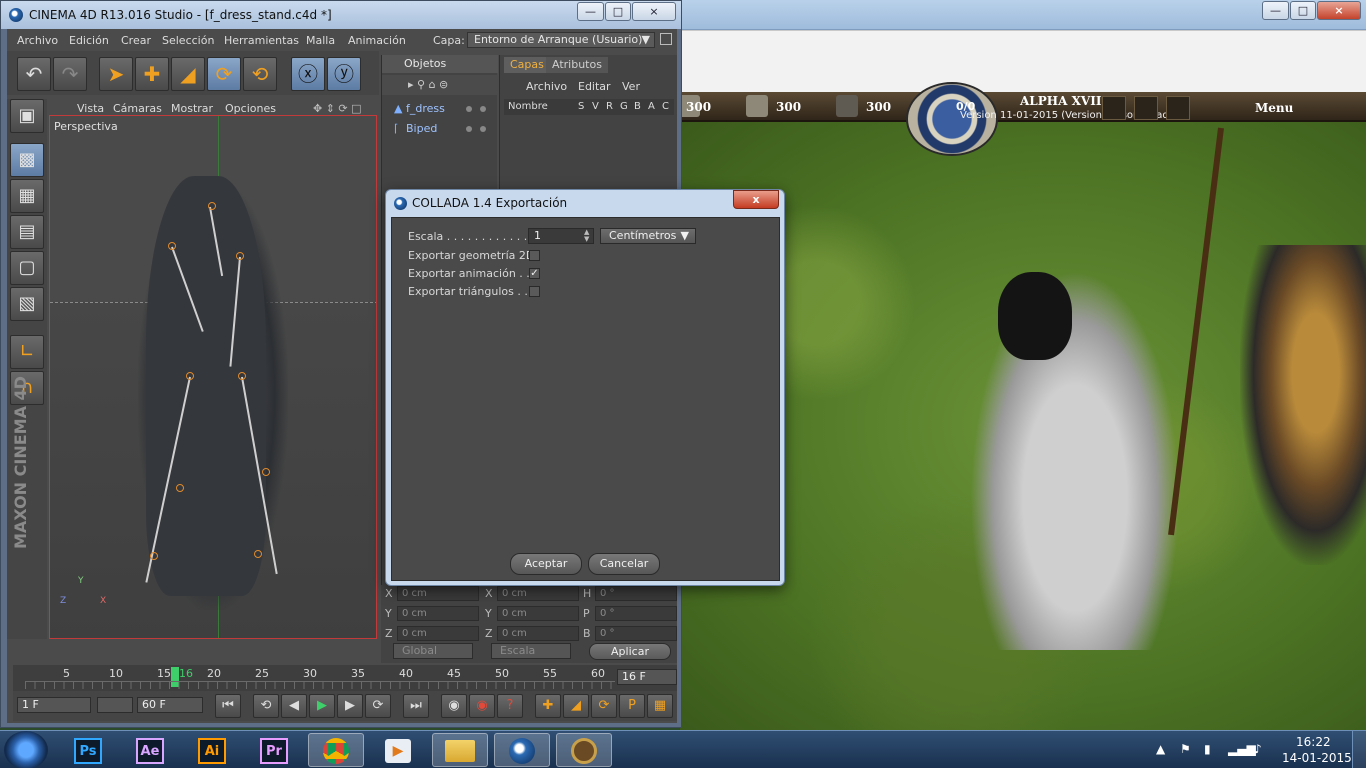 The width and height of the screenshot is (1366, 768). Describe the element at coordinates (336, 750) in the screenshot. I see `taskbar-chrome` at that location.